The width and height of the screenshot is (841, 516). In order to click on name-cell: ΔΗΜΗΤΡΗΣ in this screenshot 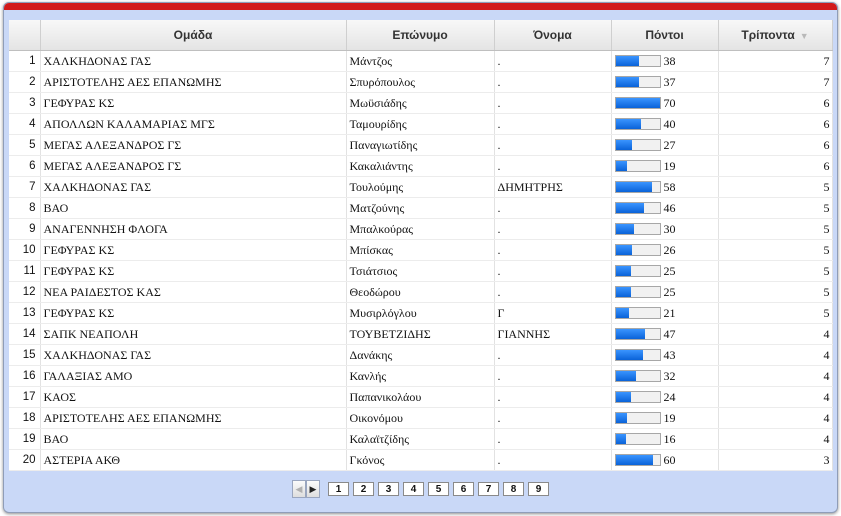, I will do `click(553, 187)`.